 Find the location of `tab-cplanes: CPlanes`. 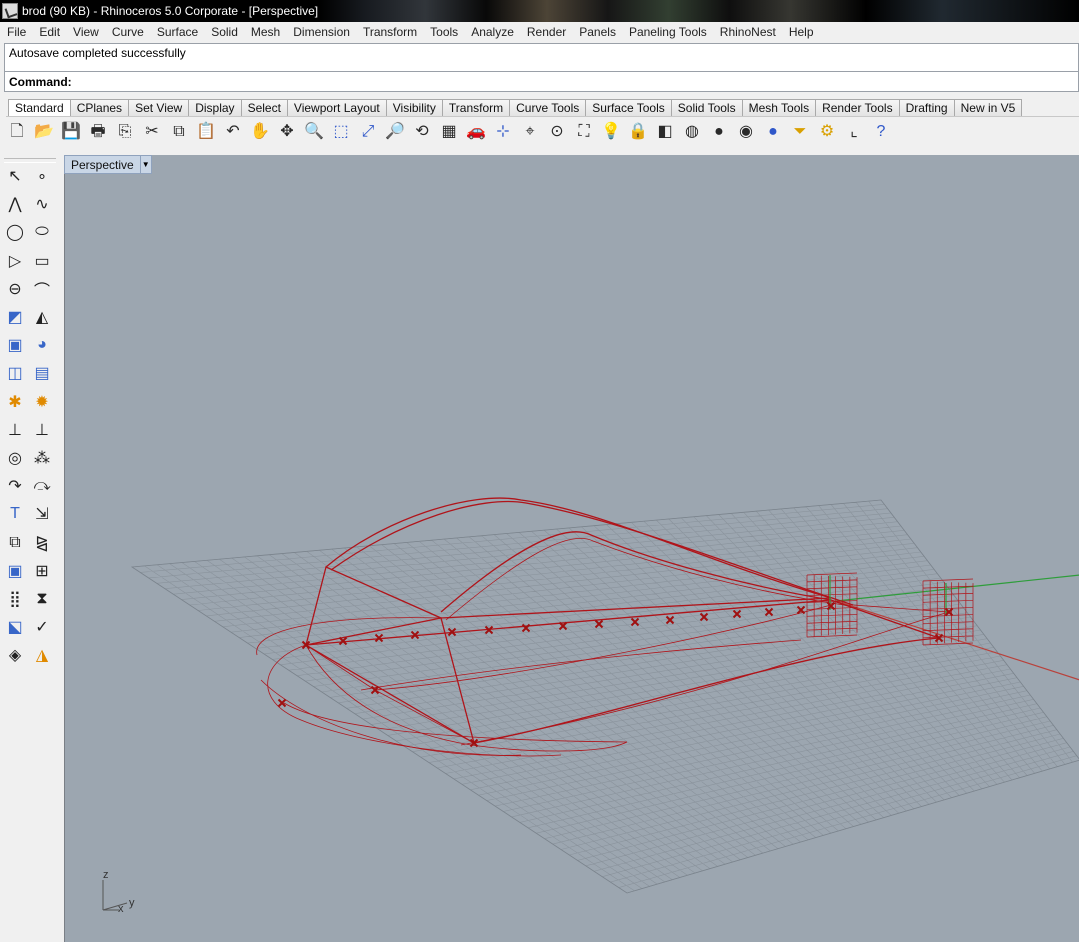

tab-cplanes: CPlanes is located at coordinates (100, 108).